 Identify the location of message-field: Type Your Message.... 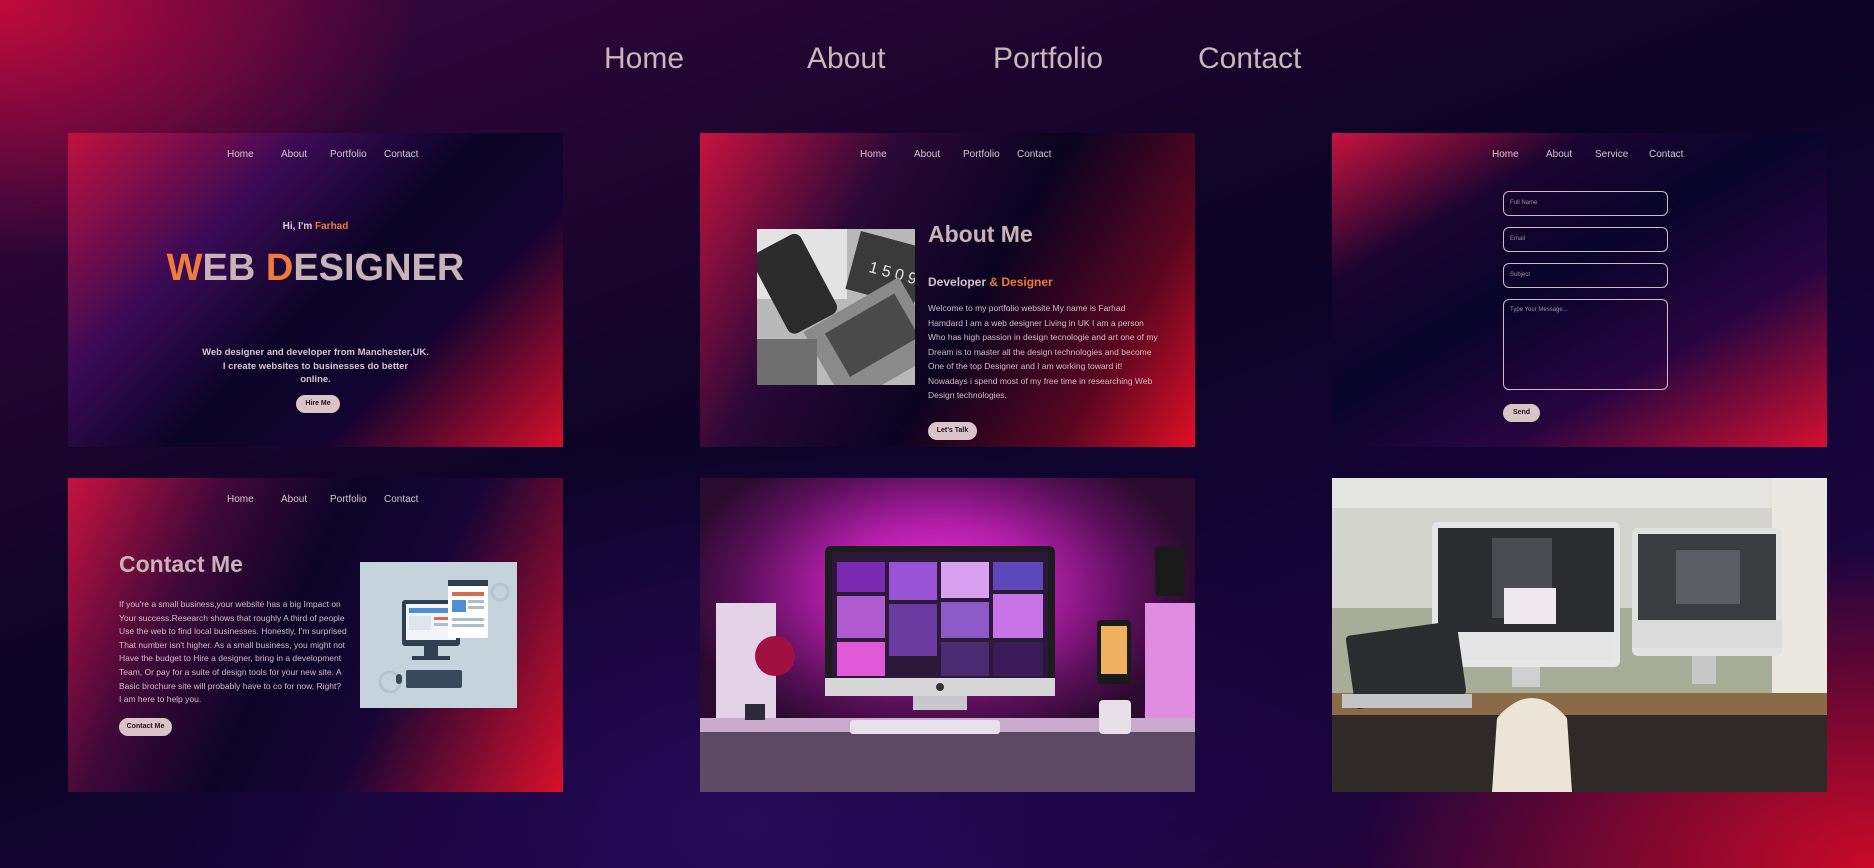
(1585, 344).